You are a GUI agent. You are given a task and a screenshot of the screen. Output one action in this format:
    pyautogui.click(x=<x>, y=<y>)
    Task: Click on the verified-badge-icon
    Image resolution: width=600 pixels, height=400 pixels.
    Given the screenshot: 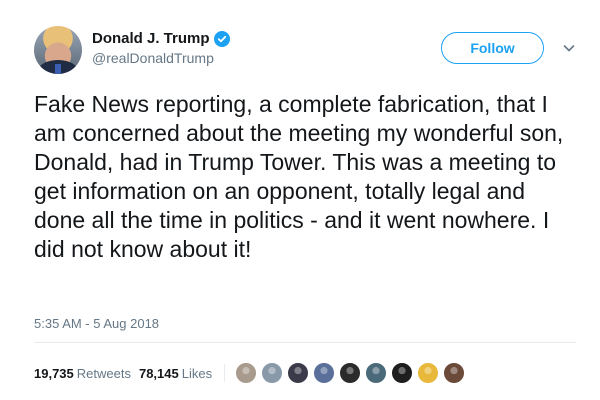 What is the action you would take?
    pyautogui.click(x=221, y=38)
    